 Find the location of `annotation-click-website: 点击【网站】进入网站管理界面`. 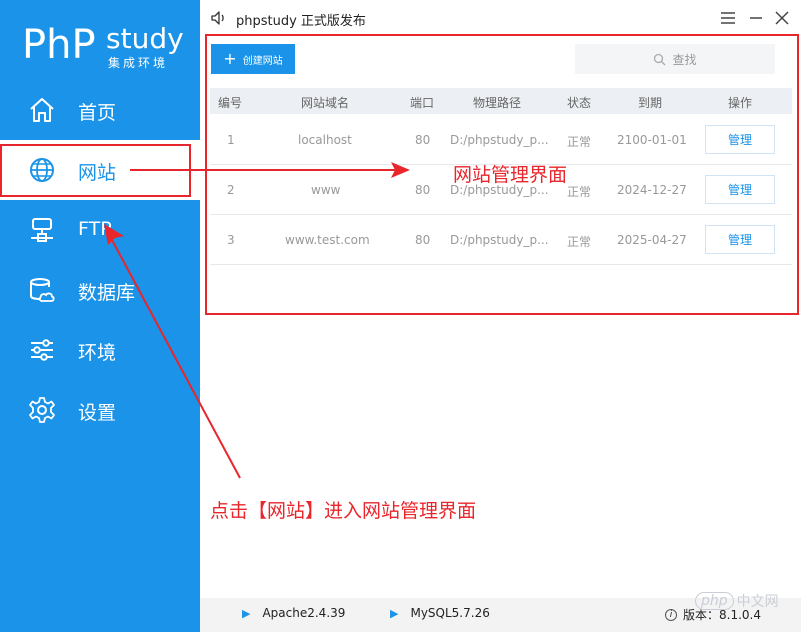

annotation-click-website: 点击【网站】进入网站管理界面 is located at coordinates (343, 511).